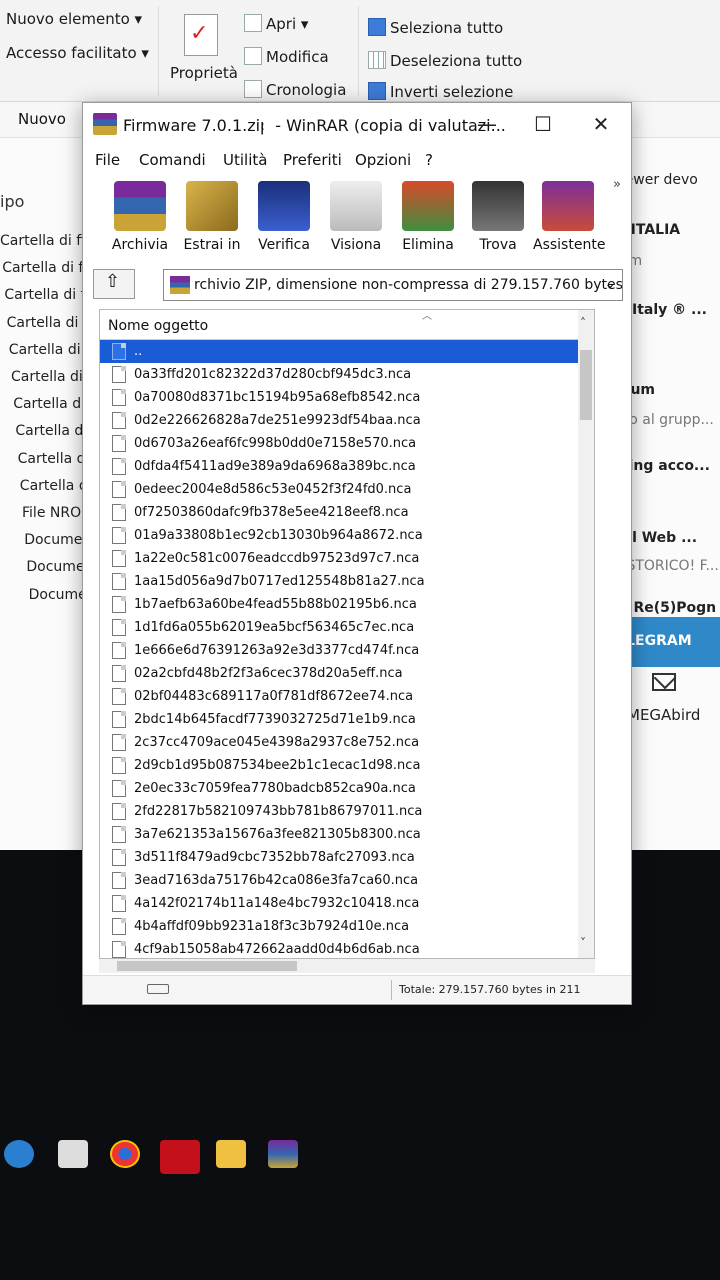 This screenshot has height=1280, width=720. Describe the element at coordinates (339, 535) in the screenshot. I see `file-row: 01a9a33808b1ec92cb13030b964a8672.nca` at that location.